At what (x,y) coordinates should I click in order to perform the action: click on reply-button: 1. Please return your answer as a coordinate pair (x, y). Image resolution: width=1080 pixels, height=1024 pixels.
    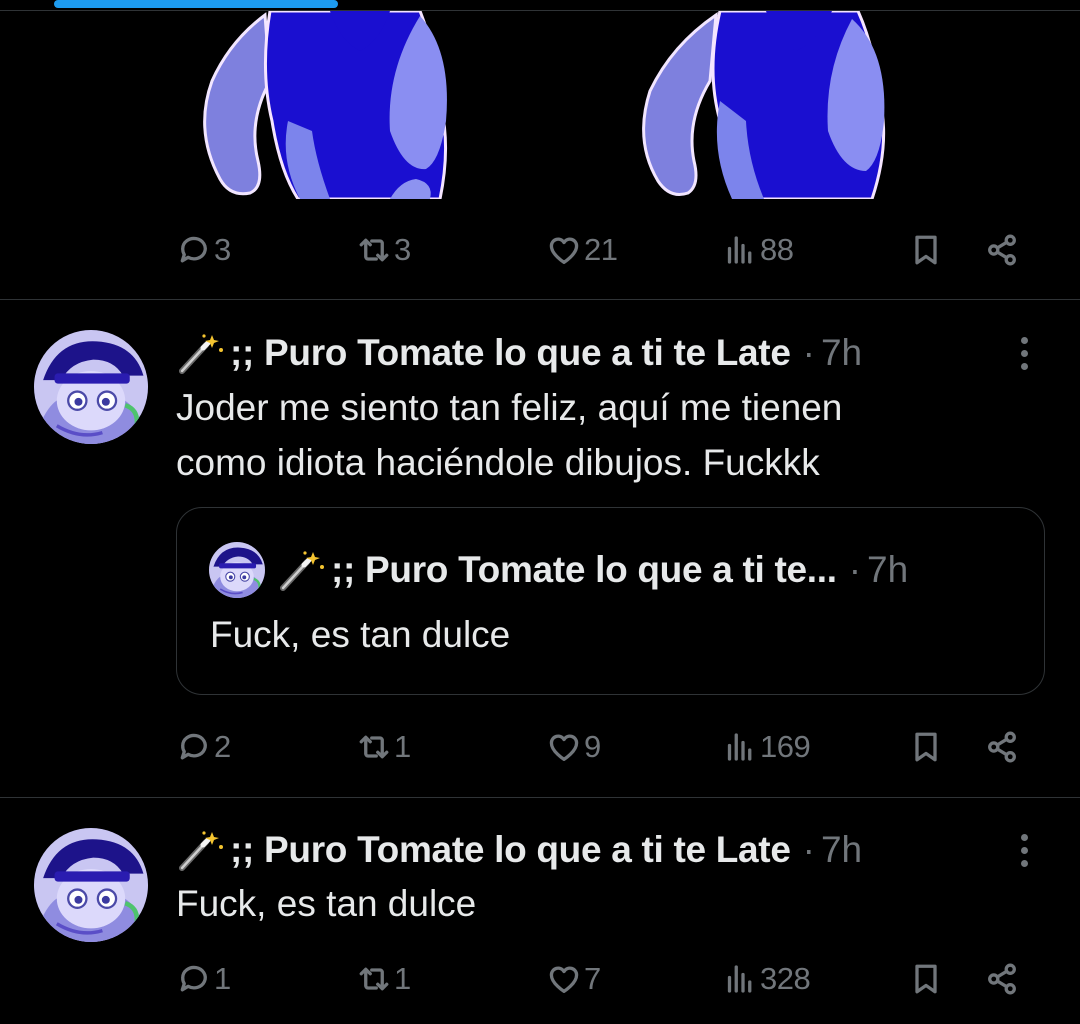
    Looking at the image, I should click on (203, 979).